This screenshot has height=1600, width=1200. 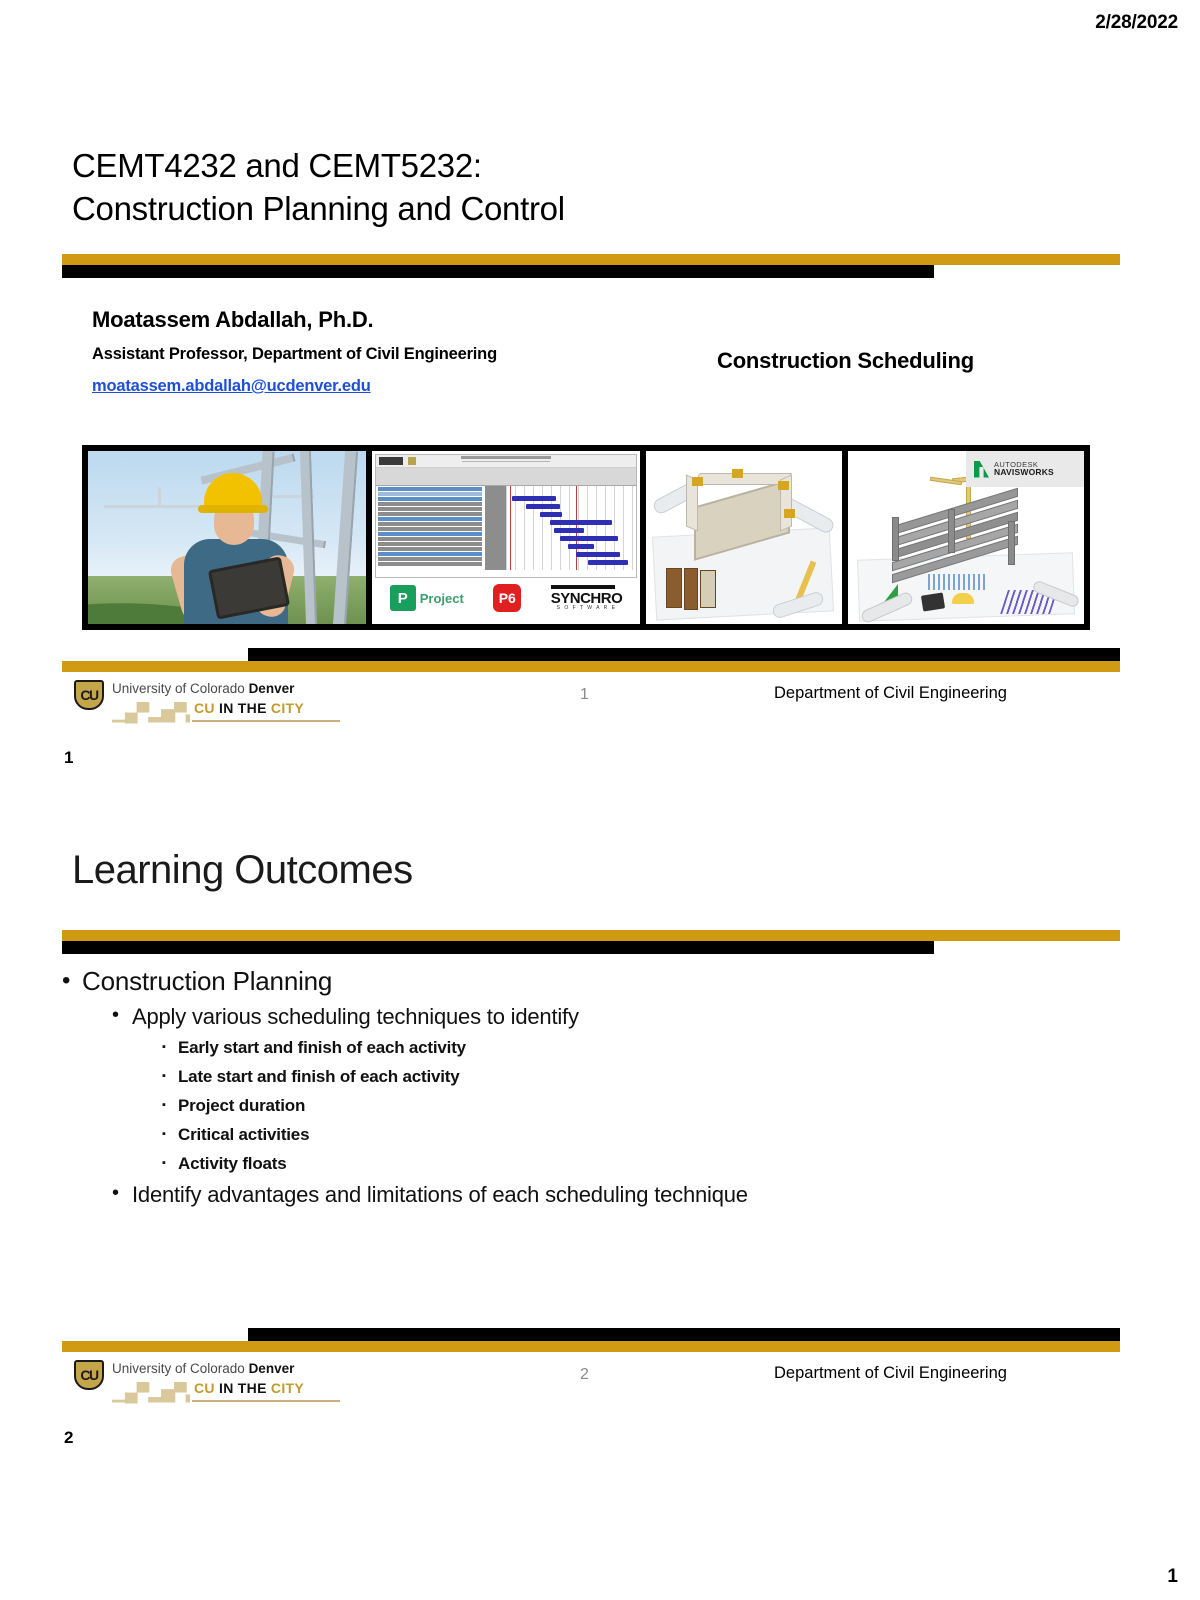 I want to click on synchro-name: SYNCHRO, so click(x=586, y=598).